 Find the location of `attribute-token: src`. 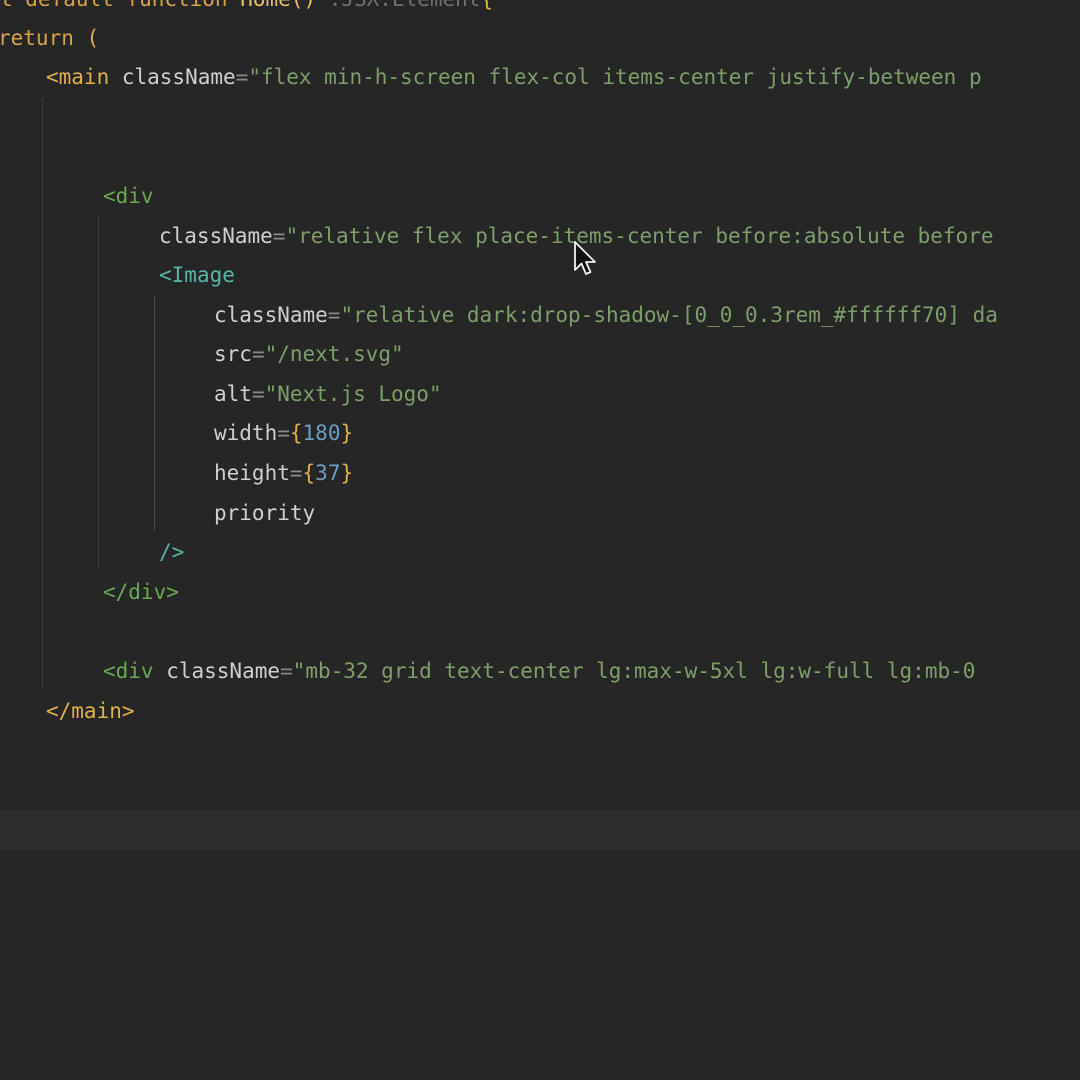

attribute-token: src is located at coordinates (233, 354).